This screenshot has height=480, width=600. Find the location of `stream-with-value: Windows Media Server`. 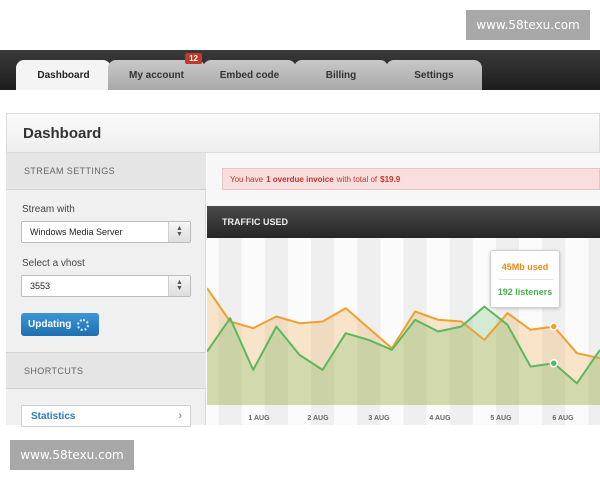

stream-with-value: Windows Media Server is located at coordinates (76, 232).